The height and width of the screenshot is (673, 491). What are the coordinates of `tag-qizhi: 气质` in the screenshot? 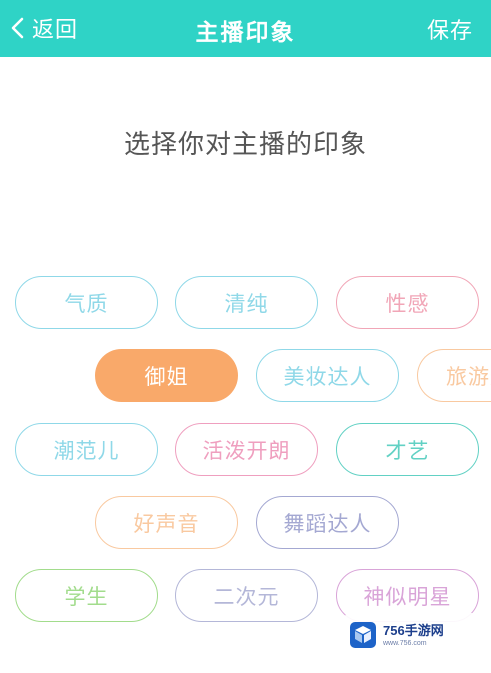 It's located at (86, 302).